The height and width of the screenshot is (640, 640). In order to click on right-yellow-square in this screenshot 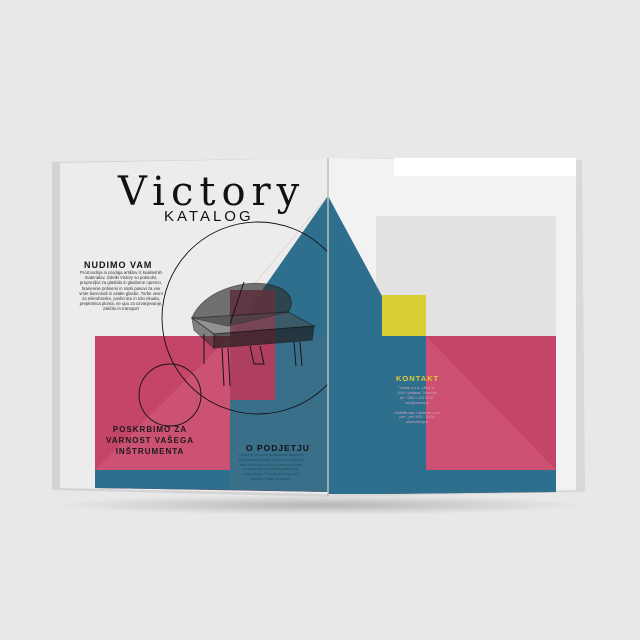, I will do `click(404, 315)`.